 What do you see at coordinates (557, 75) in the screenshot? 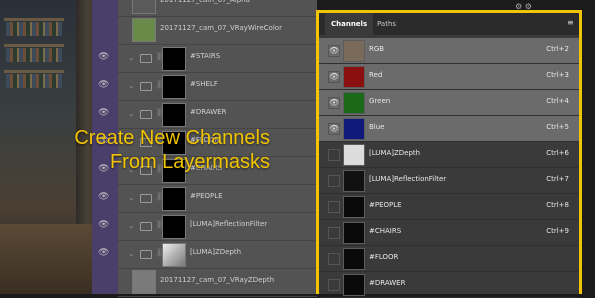
I see `channel-shortcut: Ctrl+3` at bounding box center [557, 75].